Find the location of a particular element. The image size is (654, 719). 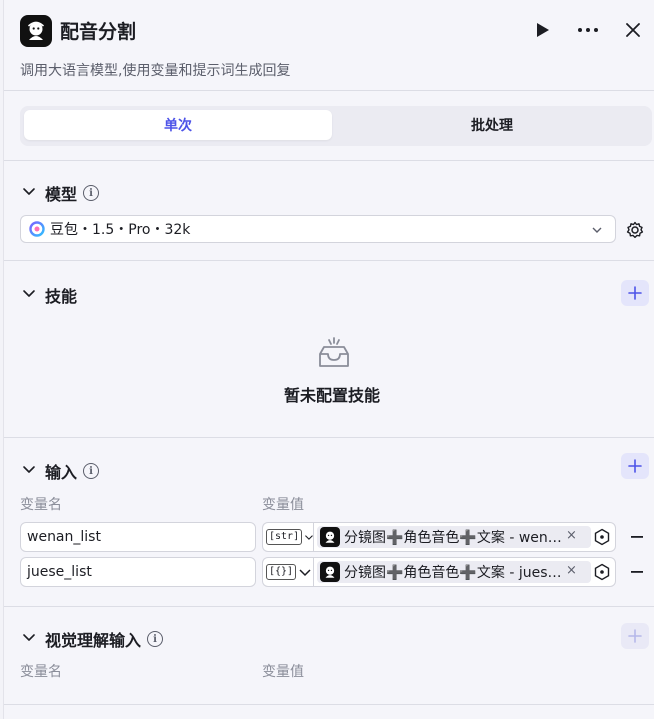

add-vision-input-button is located at coordinates (635, 636).